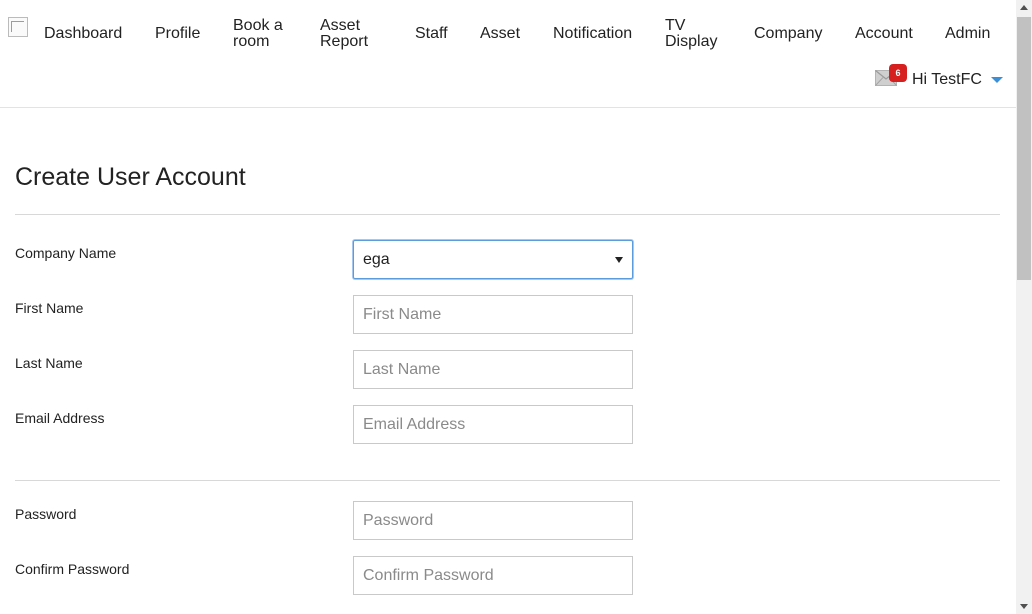 The width and height of the screenshot is (1032, 614). What do you see at coordinates (268, 34) in the screenshot?
I see `nav-book-a-room: Book a room` at bounding box center [268, 34].